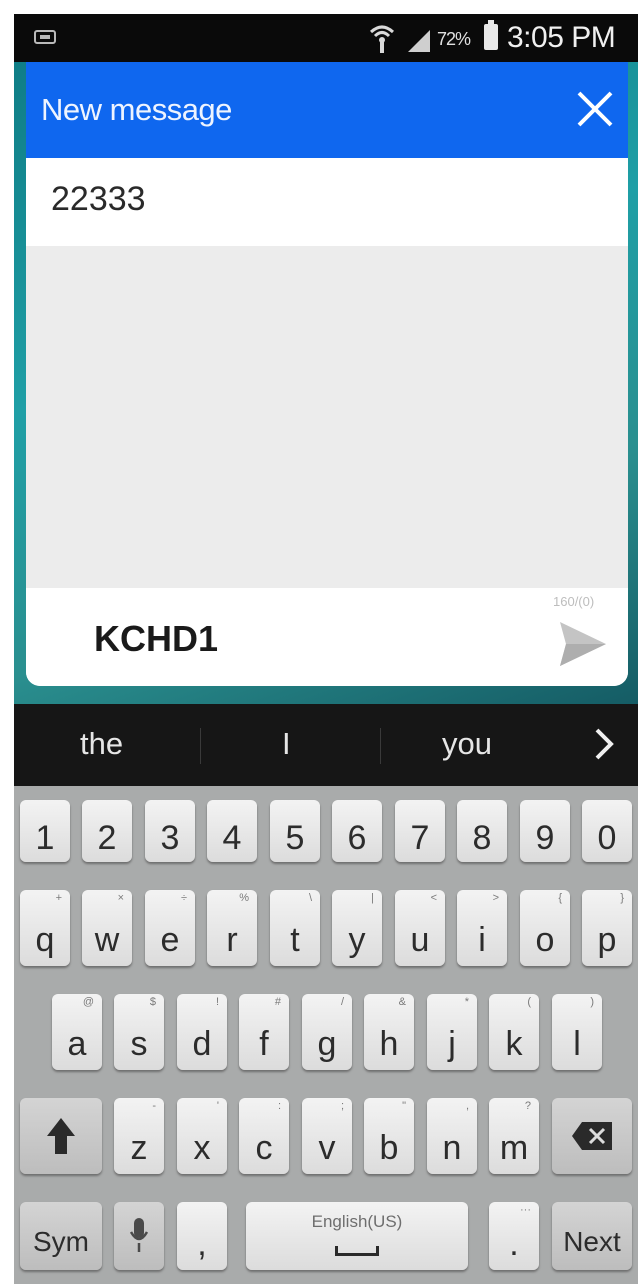  I want to click on compose-field: KCHD1 160/(0), so click(327, 637).